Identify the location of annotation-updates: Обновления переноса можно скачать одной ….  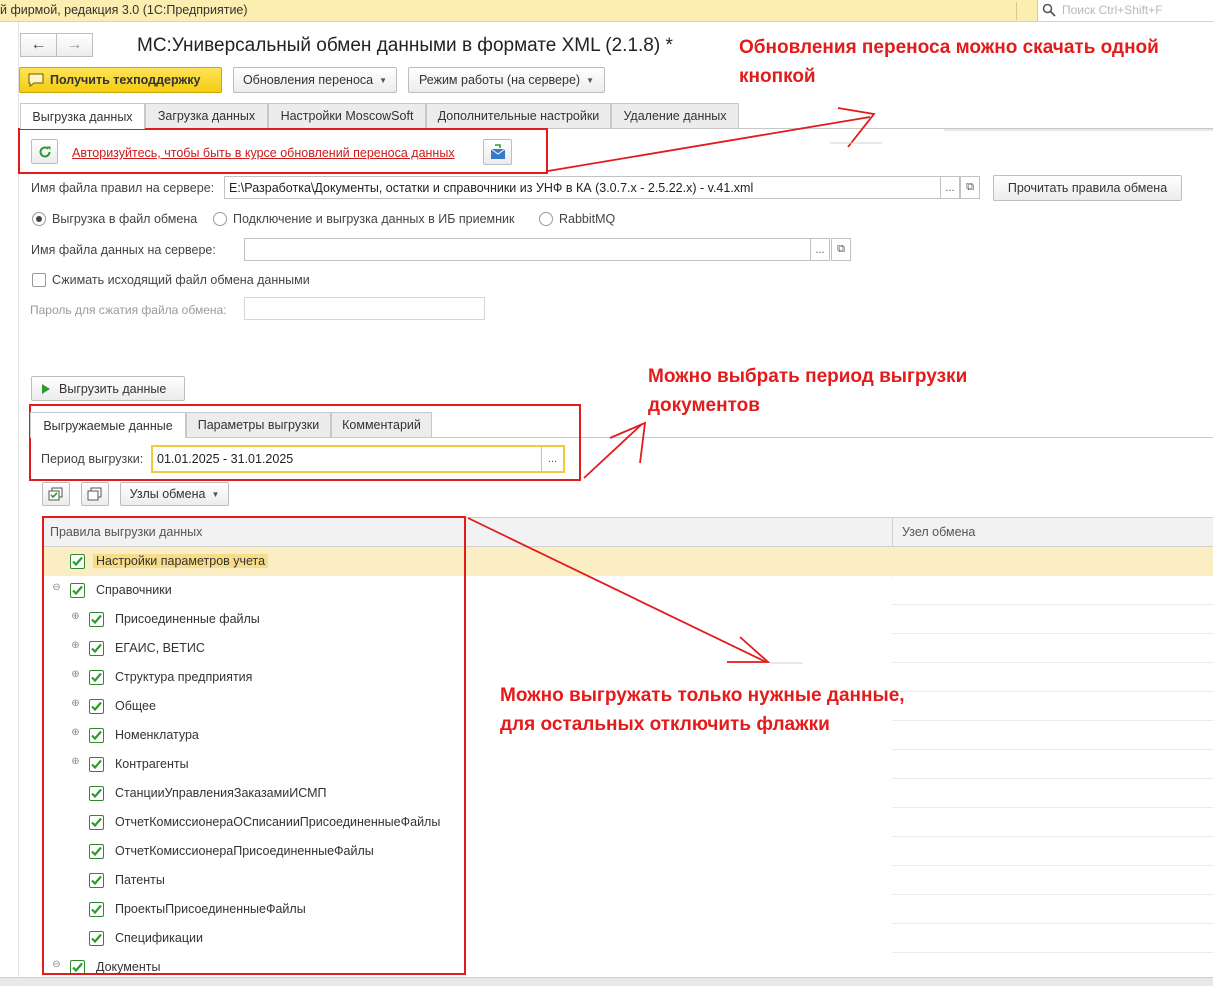
(949, 62).